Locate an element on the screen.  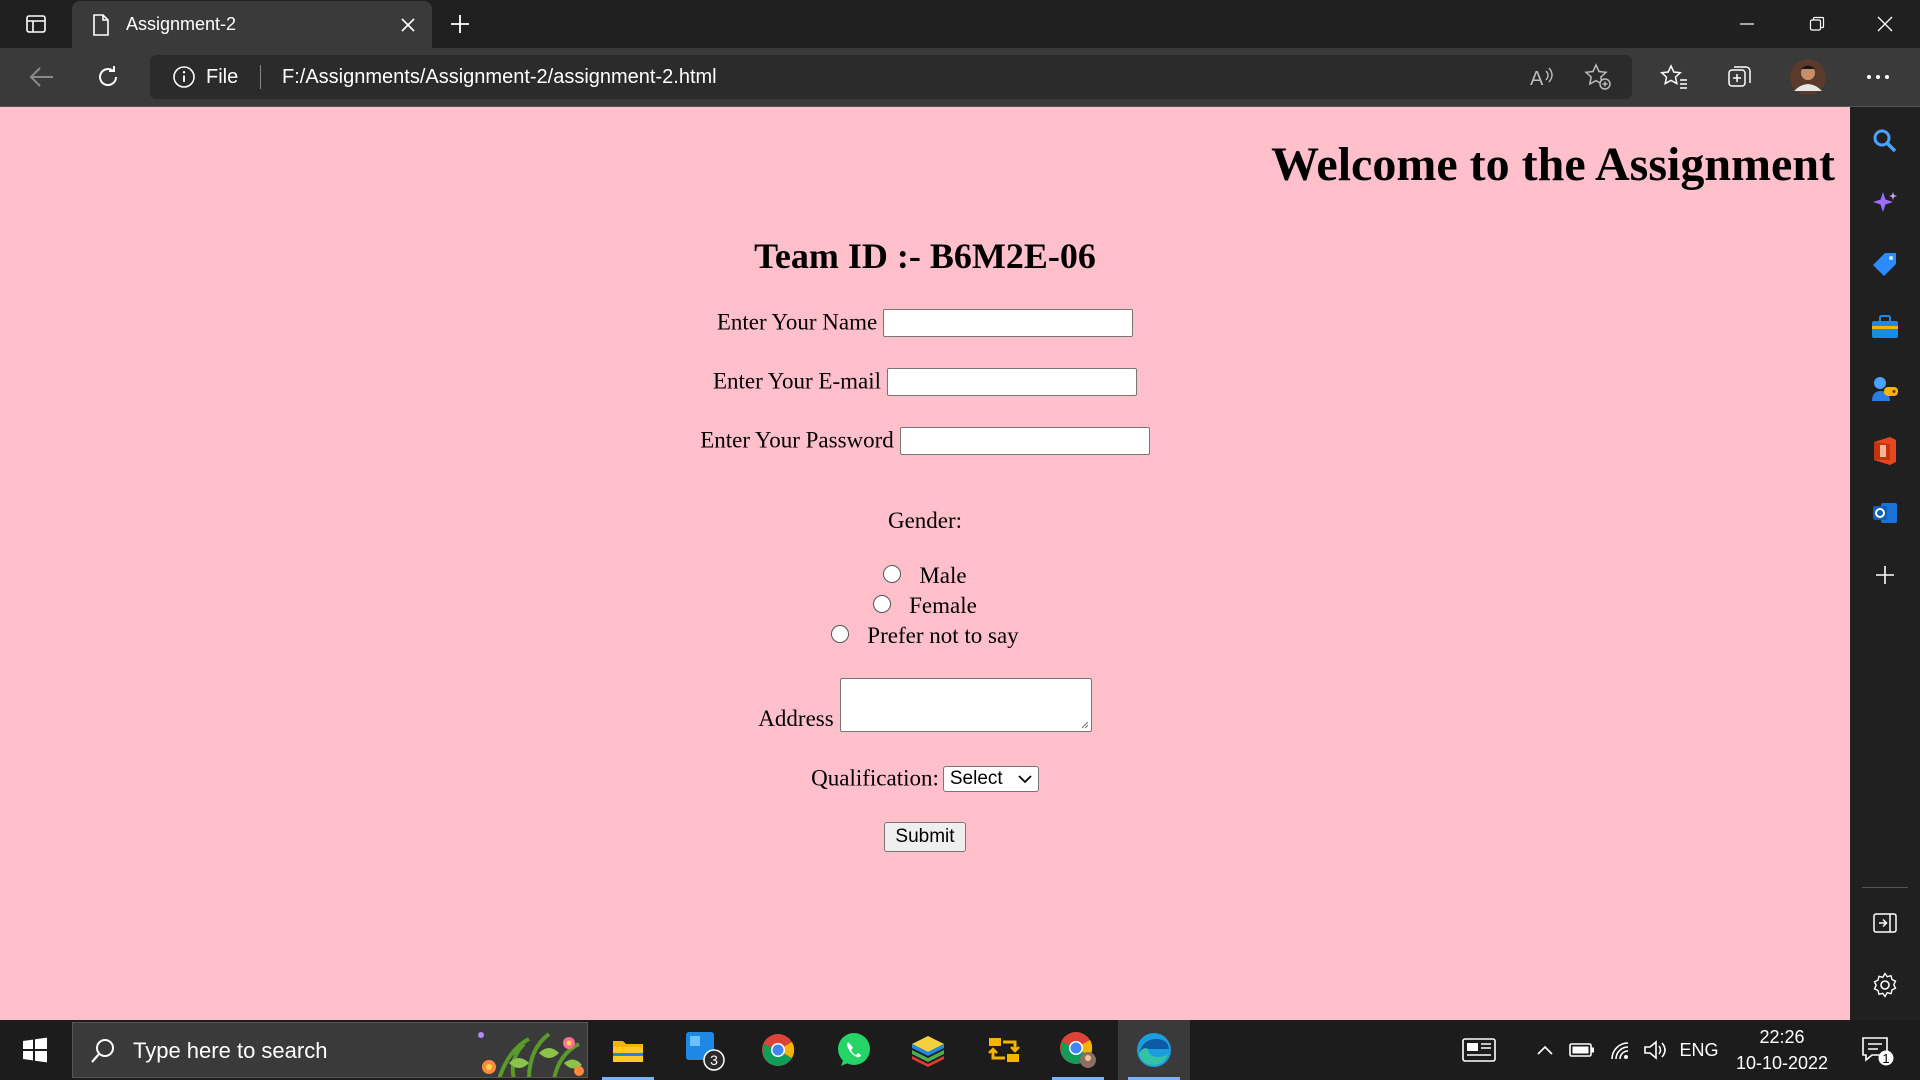
favorites-icon is located at coordinates (1673, 76).